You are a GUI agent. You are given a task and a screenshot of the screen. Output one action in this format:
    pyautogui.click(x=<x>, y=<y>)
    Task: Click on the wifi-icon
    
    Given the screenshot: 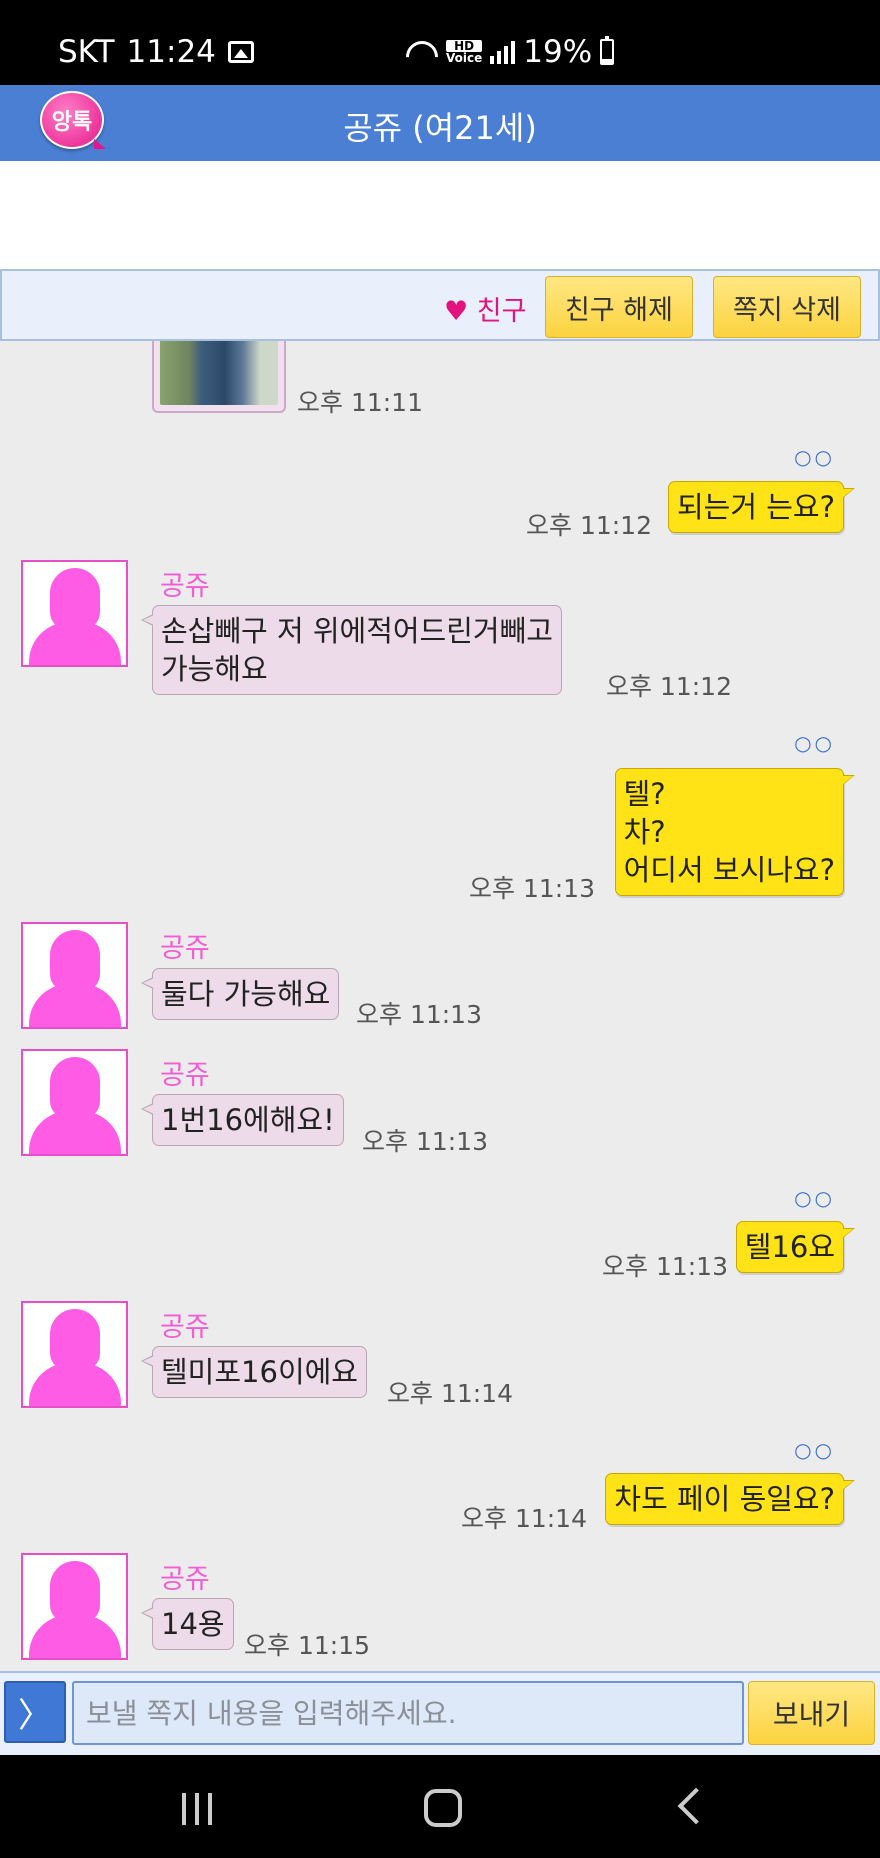 What is the action you would take?
    pyautogui.click(x=421, y=52)
    